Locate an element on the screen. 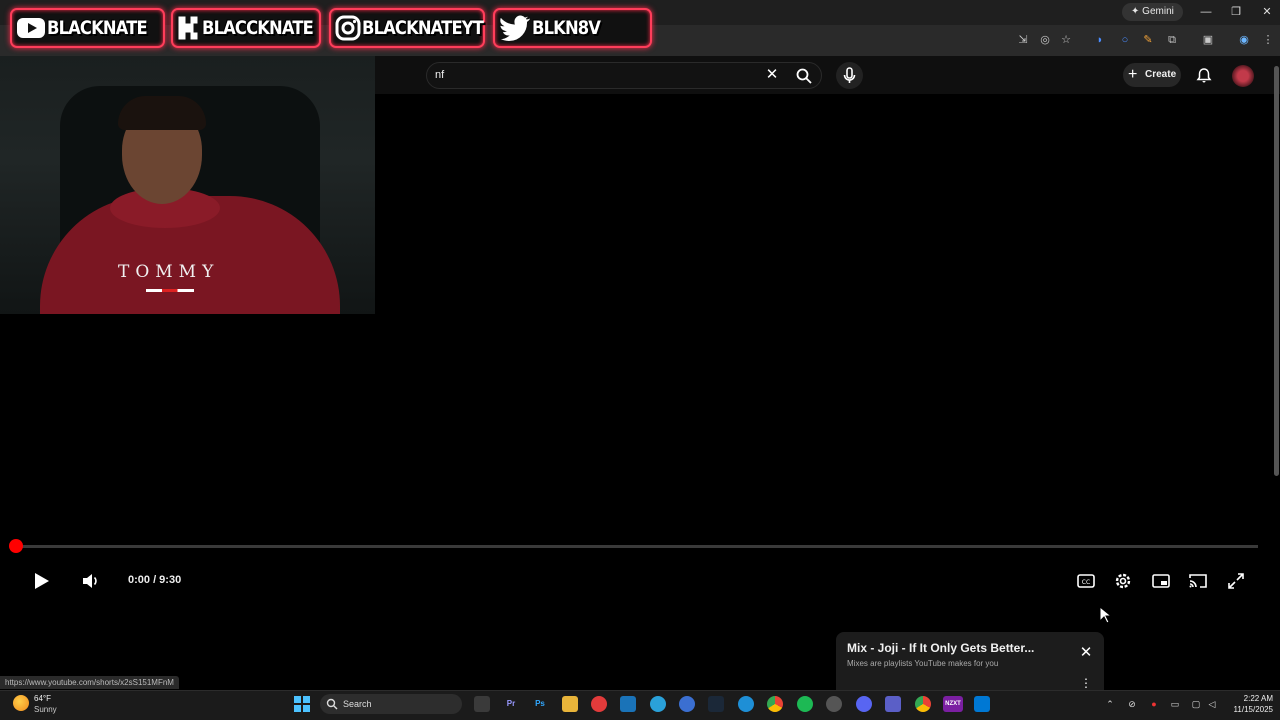 This screenshot has height=720, width=1280. nzxt-label: NZXT is located at coordinates (953, 704).